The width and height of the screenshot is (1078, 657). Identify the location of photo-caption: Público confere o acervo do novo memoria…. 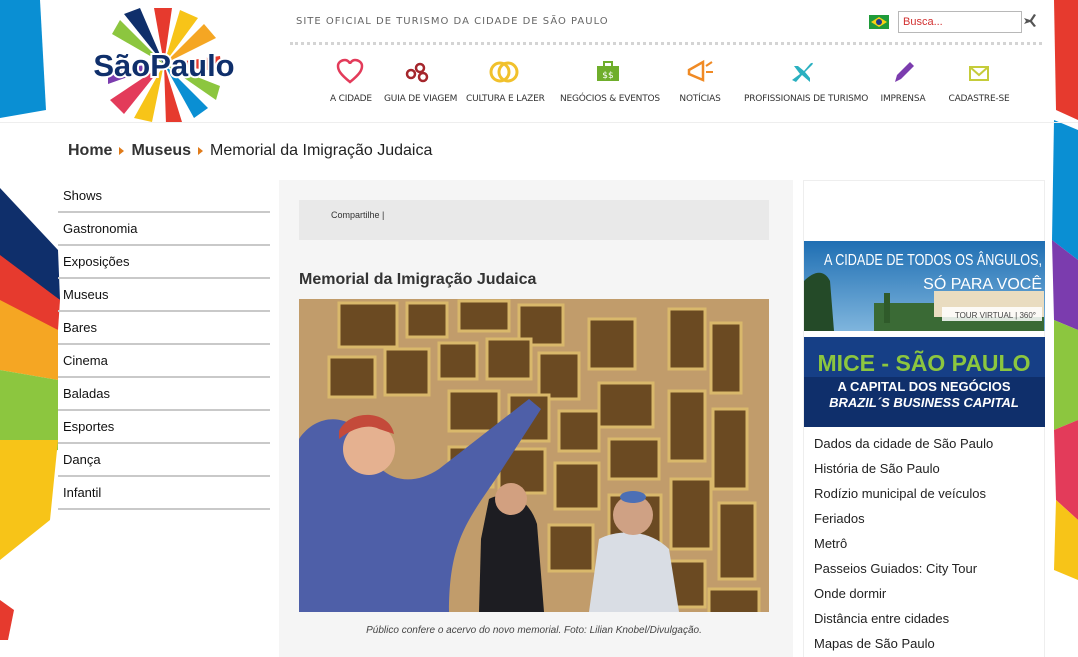
(534, 630).